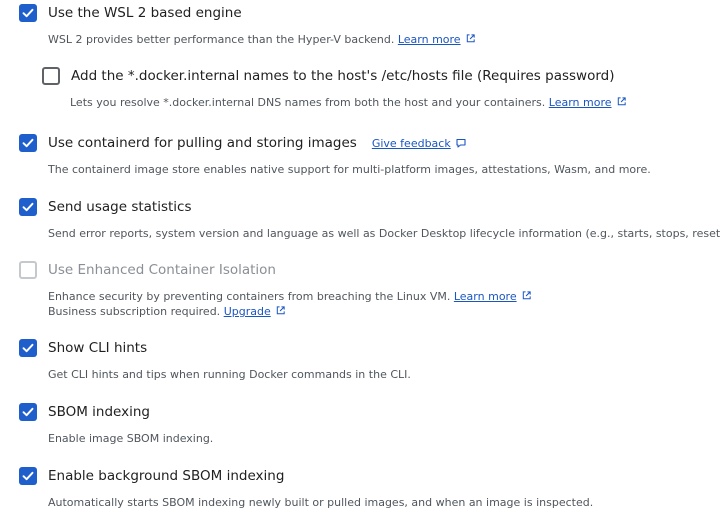 This screenshot has height=525, width=720. What do you see at coordinates (120, 207) in the screenshot?
I see `usage-stats-label: Send usage statistics` at bounding box center [120, 207].